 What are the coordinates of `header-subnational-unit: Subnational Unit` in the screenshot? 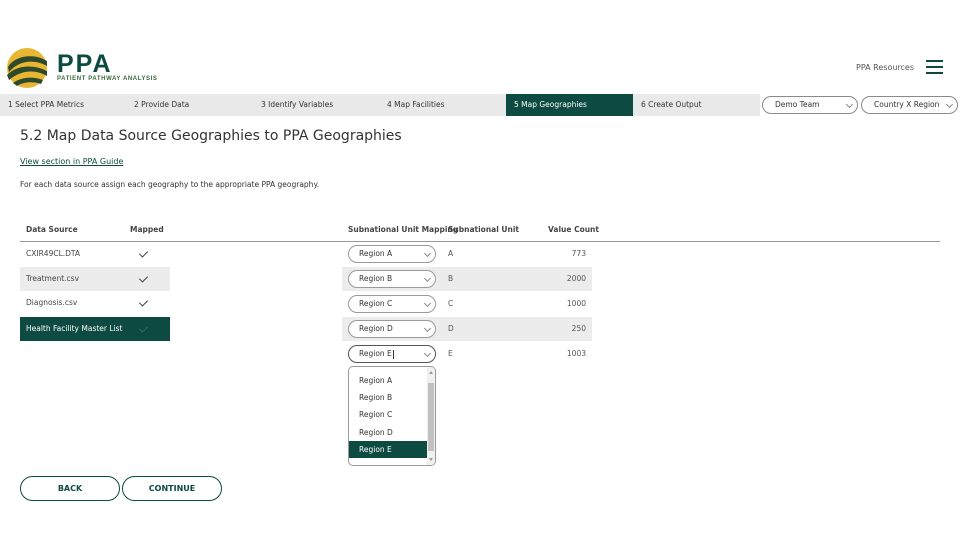 It's located at (483, 229).